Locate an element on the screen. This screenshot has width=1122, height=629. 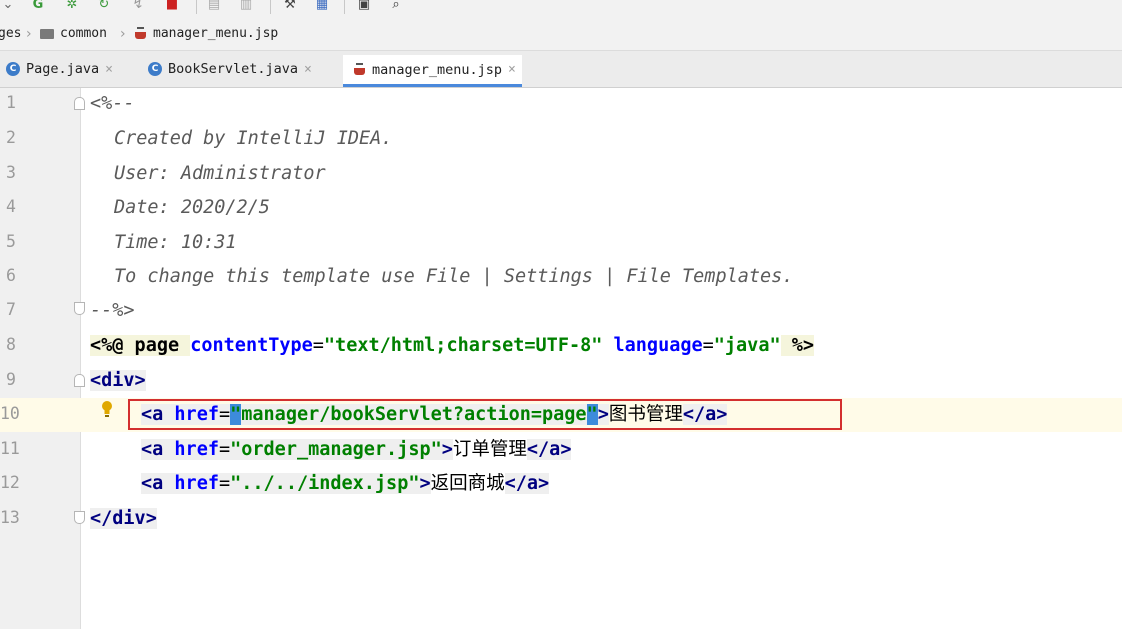
comment-text: Time: 10:31 is located at coordinates (175, 242).